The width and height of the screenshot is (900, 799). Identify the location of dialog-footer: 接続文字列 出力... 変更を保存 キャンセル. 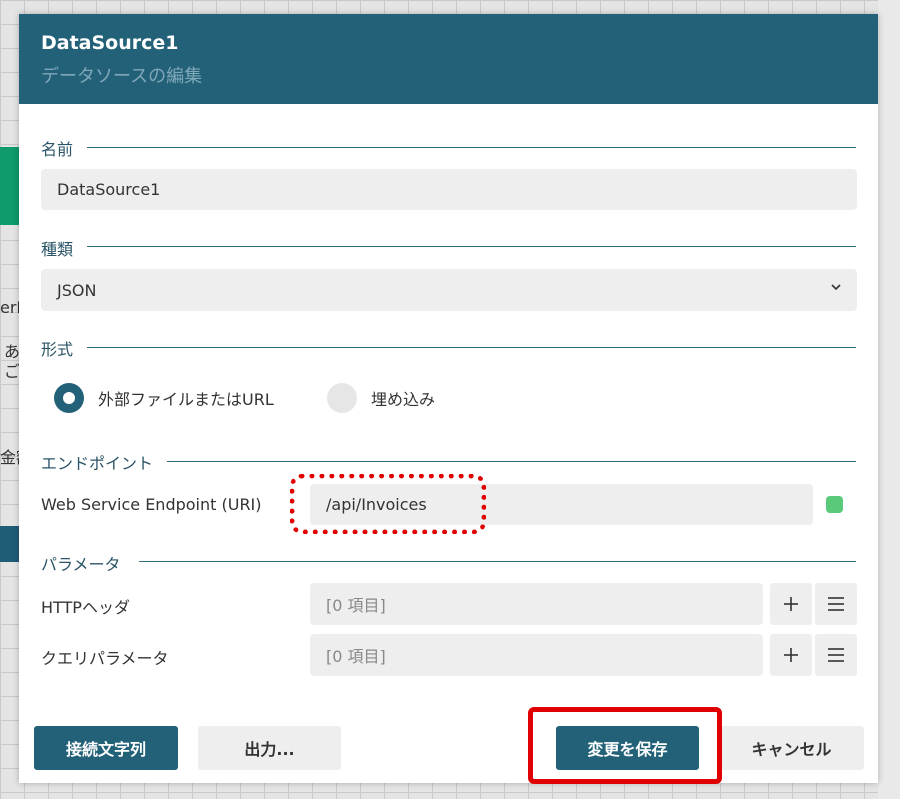
(448, 743).